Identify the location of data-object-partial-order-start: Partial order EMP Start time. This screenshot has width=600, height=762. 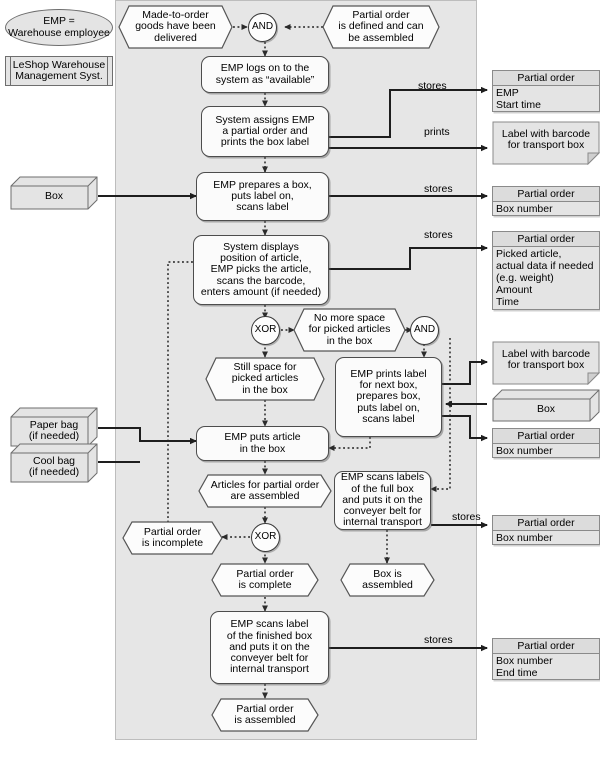
(546, 91).